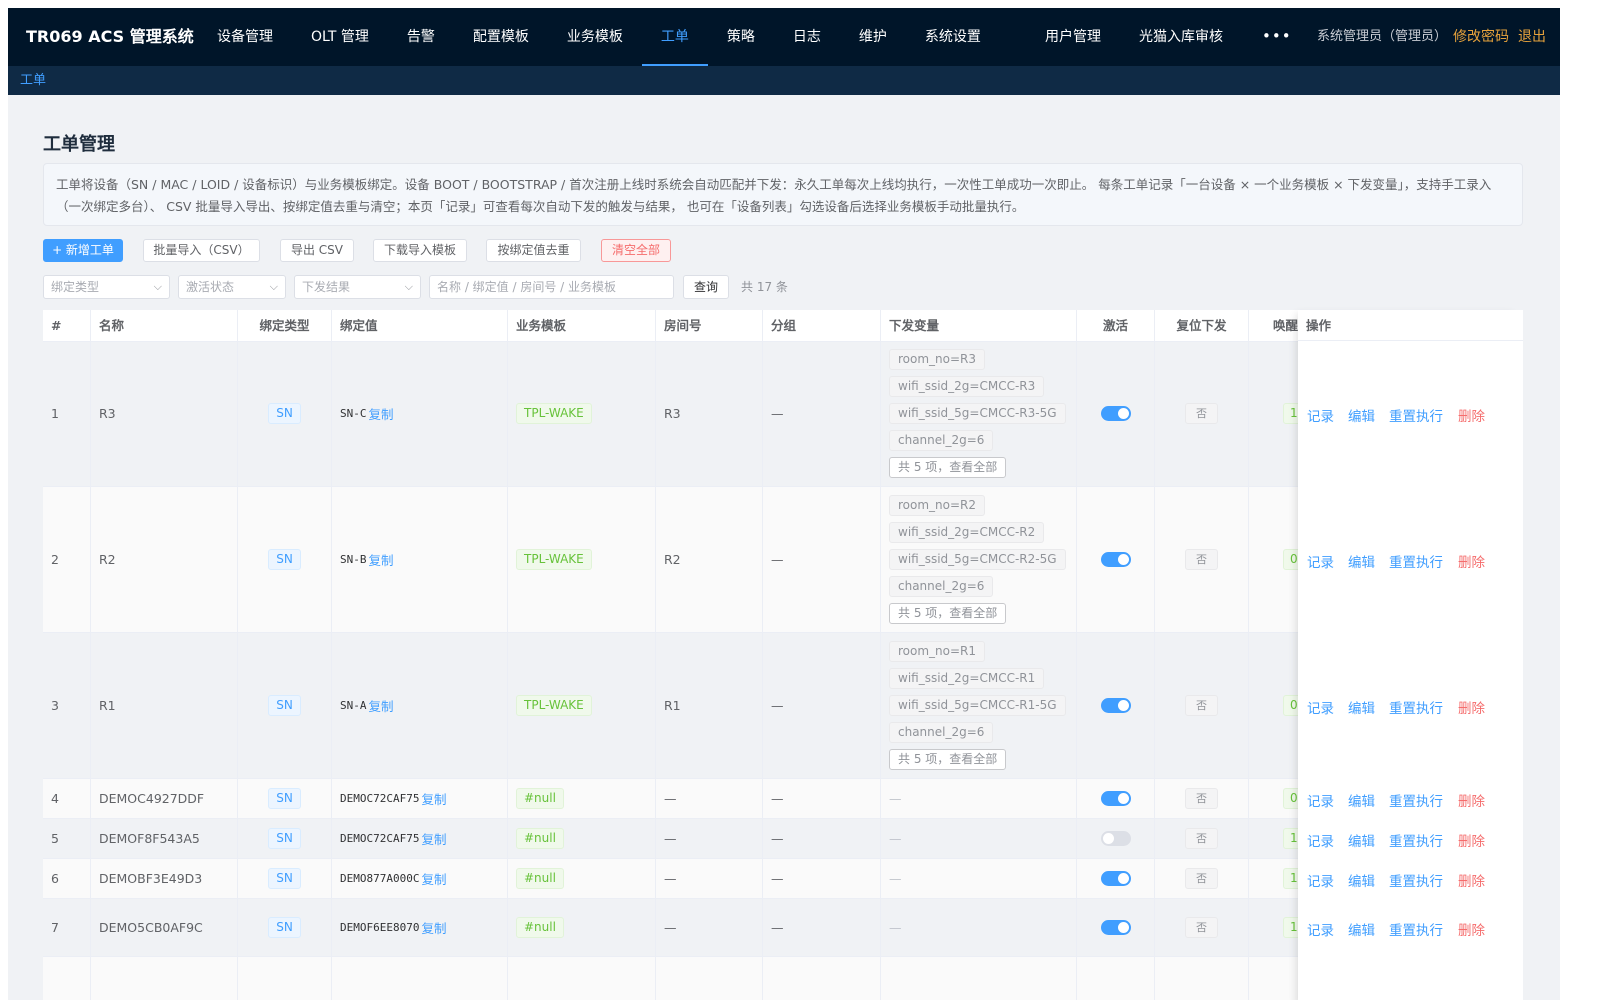 The image size is (1600, 1000). Describe the element at coordinates (807, 37) in the screenshot. I see `nav-log: 日志` at that location.